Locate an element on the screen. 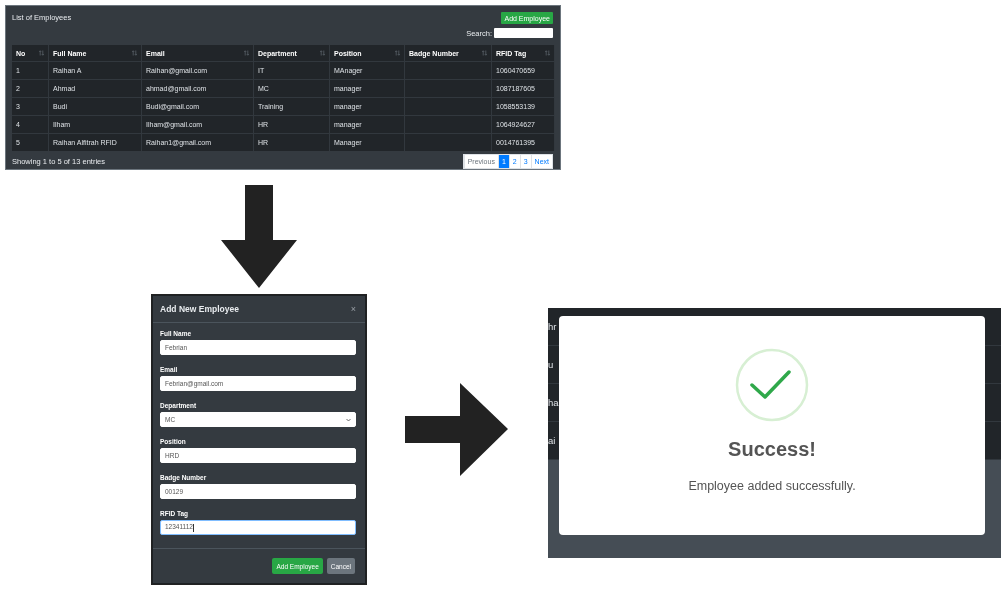 The width and height of the screenshot is (1001, 589). right-arrow-icon is located at coordinates (456, 429).